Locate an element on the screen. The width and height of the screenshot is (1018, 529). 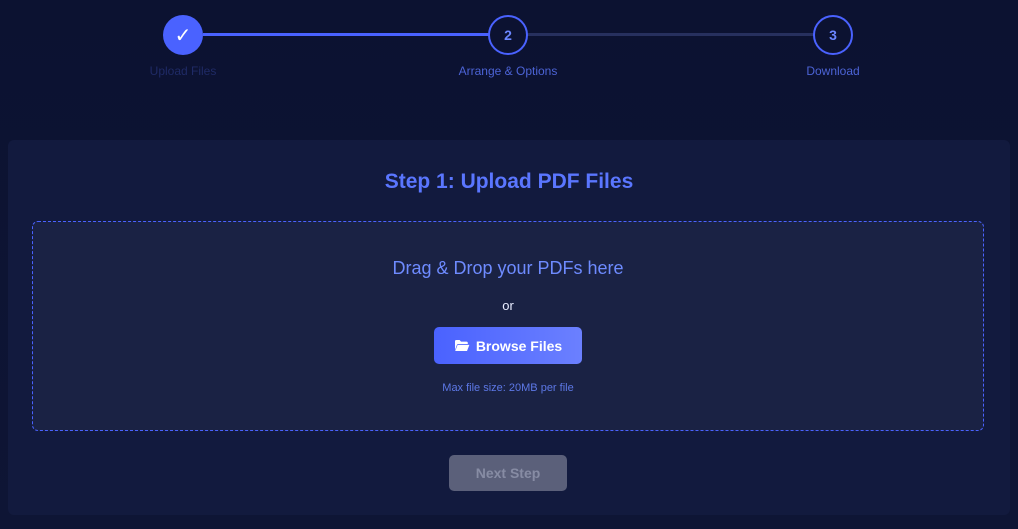
browse-files-label: Browse Files is located at coordinates (519, 345).